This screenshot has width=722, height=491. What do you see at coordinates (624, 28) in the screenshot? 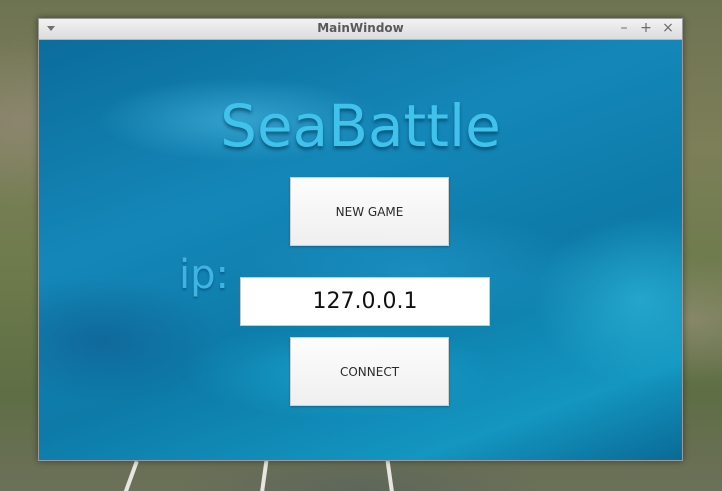
I see `minimize-icon: –` at bounding box center [624, 28].